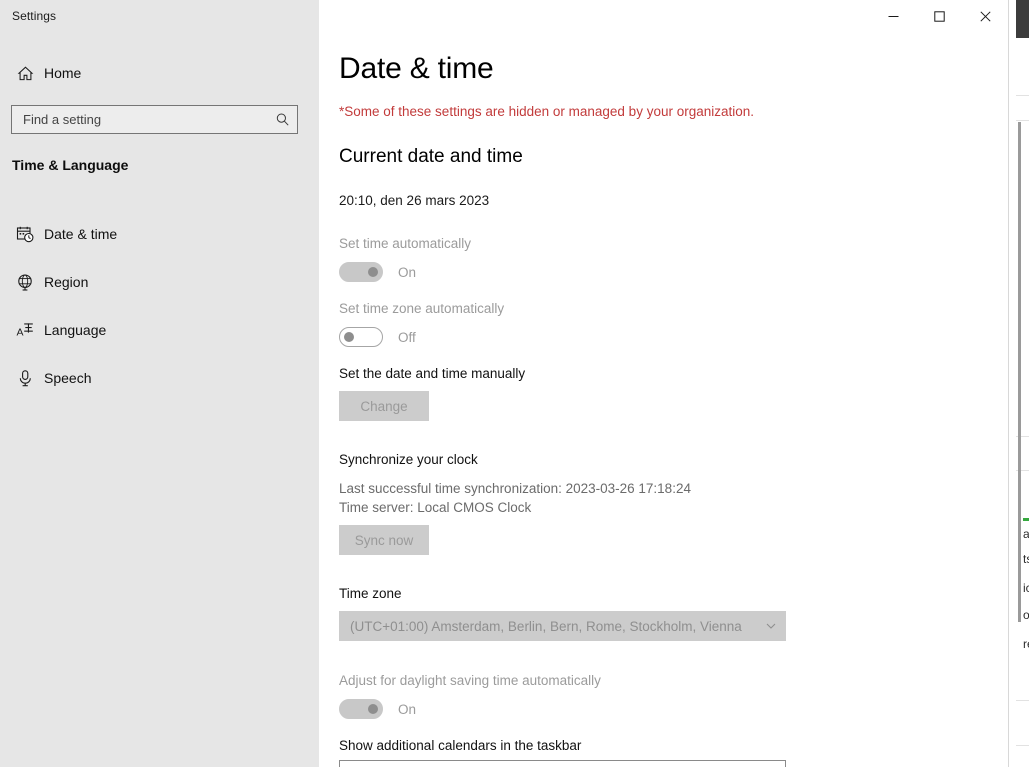  I want to click on page-title: Date & time, so click(416, 68).